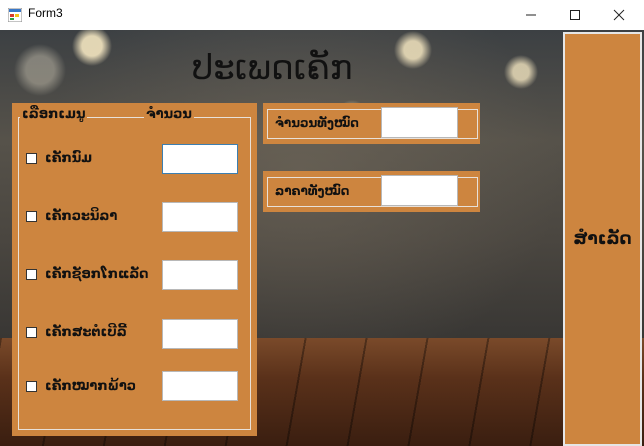  Describe the element at coordinates (31, 274) in the screenshot. I see `chocolate-cake-checkbox` at that location.